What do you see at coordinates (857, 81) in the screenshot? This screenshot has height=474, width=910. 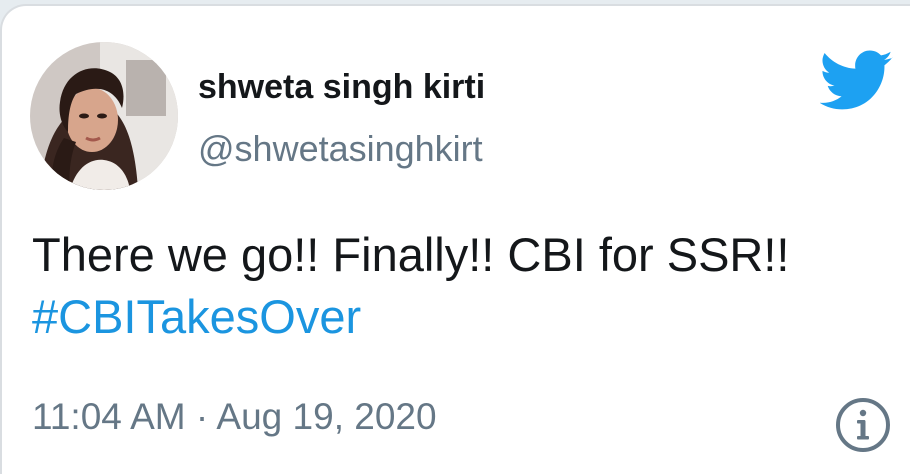 I see `twitter-bird-icon` at bounding box center [857, 81].